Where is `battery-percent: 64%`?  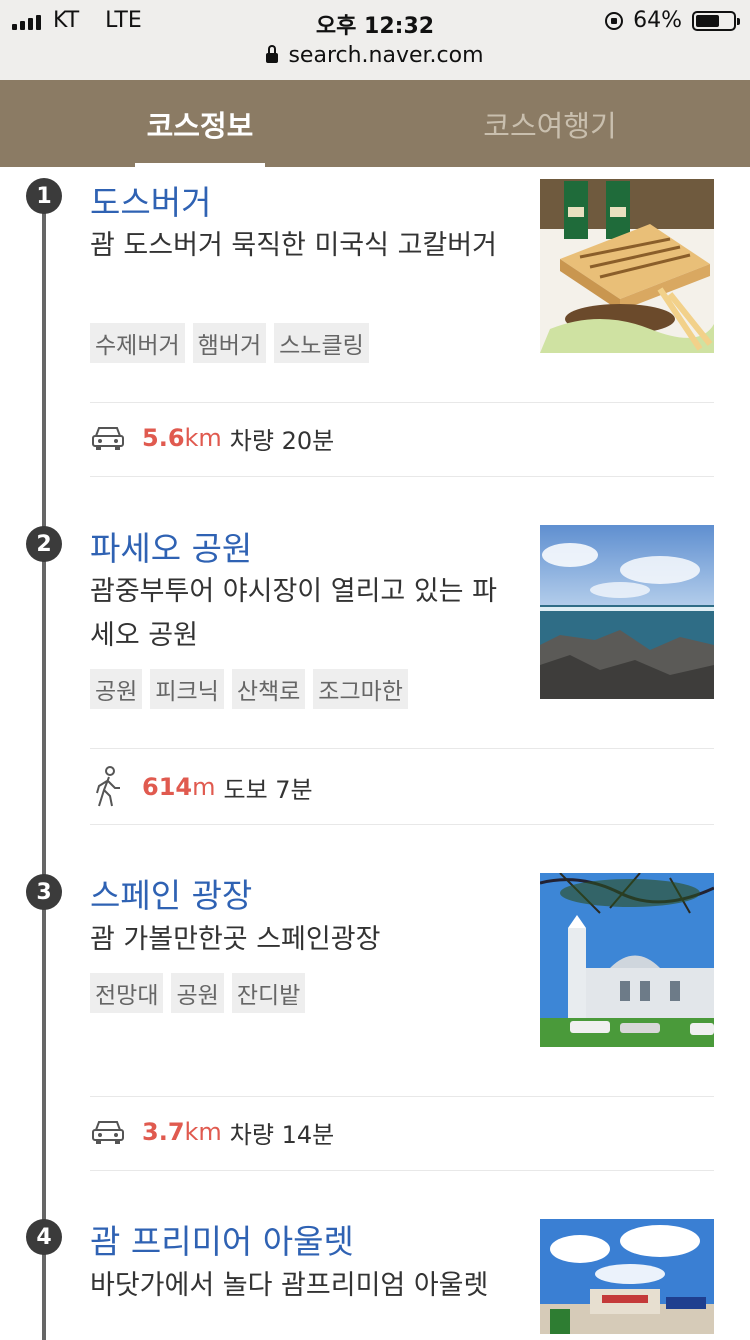
battery-percent: 64% is located at coordinates (657, 20).